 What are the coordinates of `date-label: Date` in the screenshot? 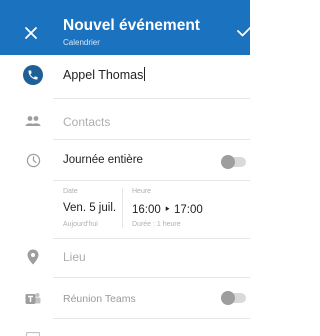 It's located at (70, 191).